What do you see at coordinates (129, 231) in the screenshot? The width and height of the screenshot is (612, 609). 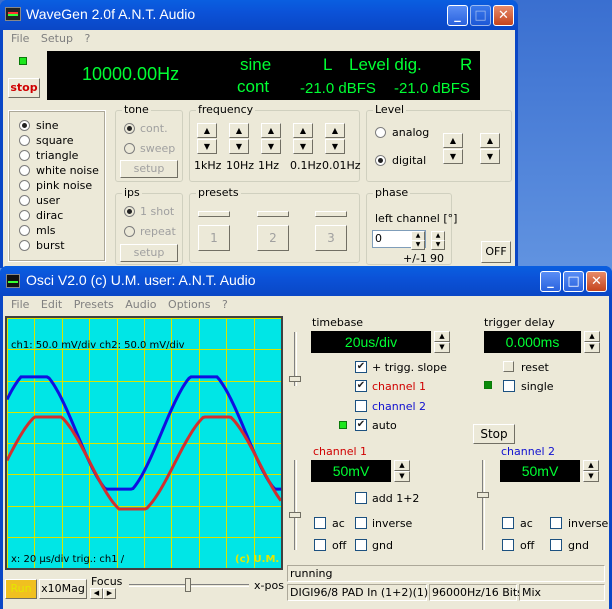 I see `ips-repeat-radio` at bounding box center [129, 231].